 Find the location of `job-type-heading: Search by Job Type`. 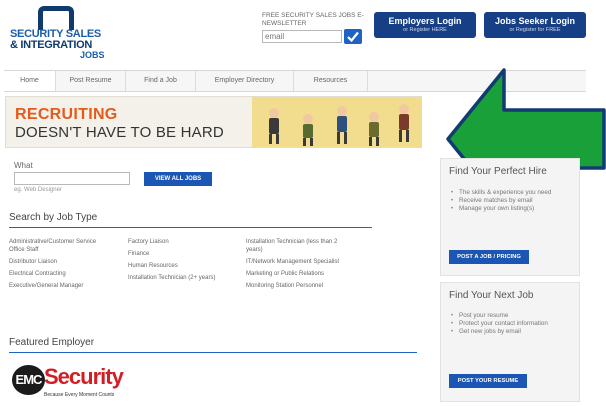

job-type-heading: Search by Job Type is located at coordinates (53, 217).